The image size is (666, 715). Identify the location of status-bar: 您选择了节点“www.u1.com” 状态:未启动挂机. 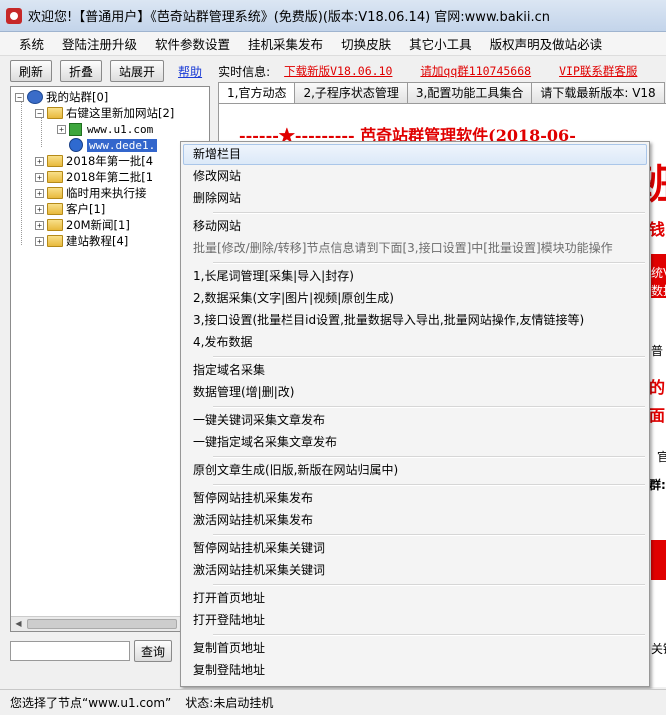
(333, 702).